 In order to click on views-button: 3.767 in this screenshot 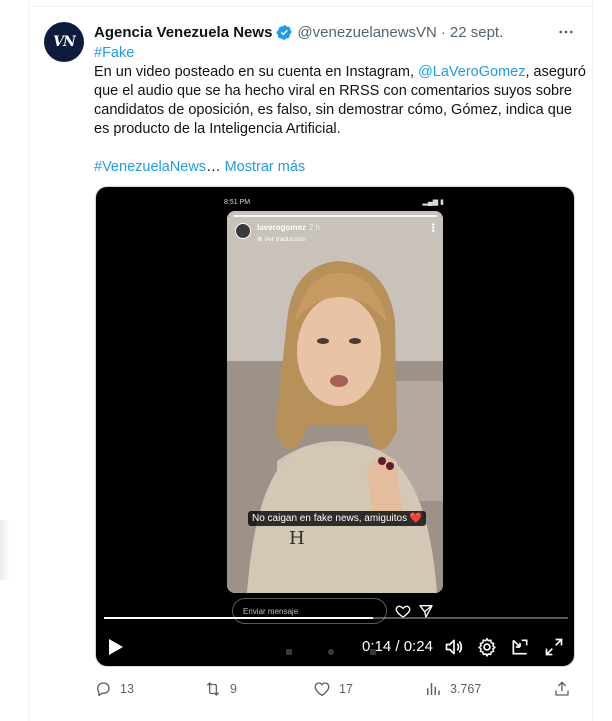, I will do `click(452, 689)`.